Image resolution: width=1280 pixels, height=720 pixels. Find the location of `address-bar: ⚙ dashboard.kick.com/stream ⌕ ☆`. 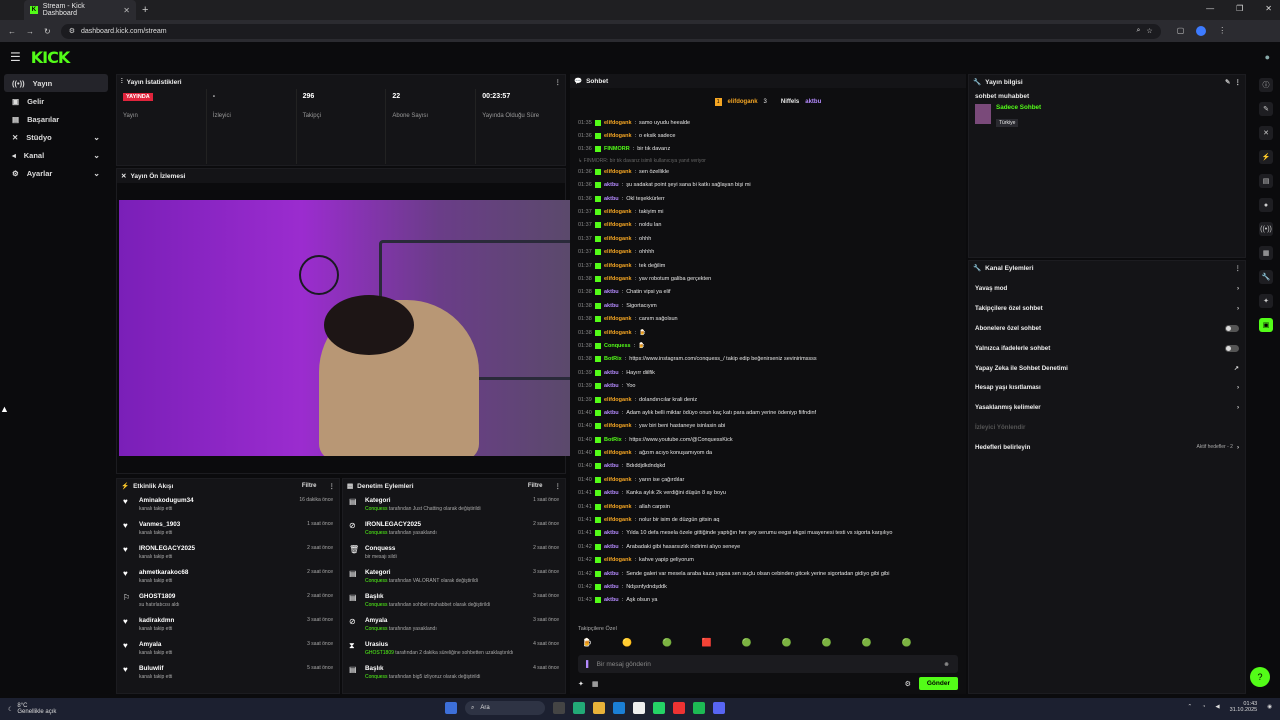

address-bar: ⚙ dashboard.kick.com/stream ⌕ ☆ is located at coordinates (610, 31).